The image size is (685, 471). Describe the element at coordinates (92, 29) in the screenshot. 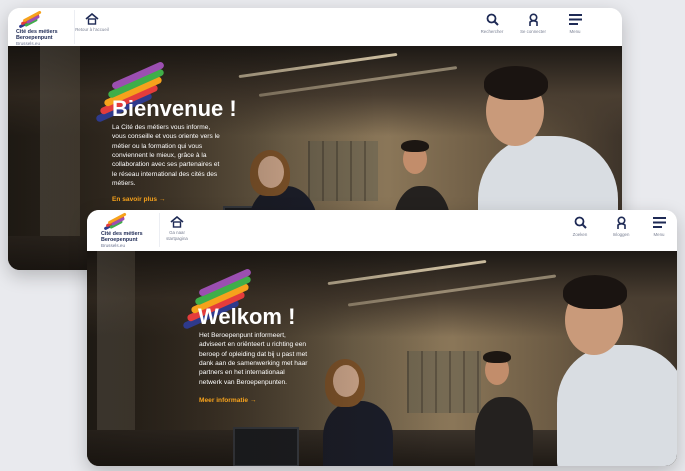

I see `home-label: Retour à l'accueil` at that location.